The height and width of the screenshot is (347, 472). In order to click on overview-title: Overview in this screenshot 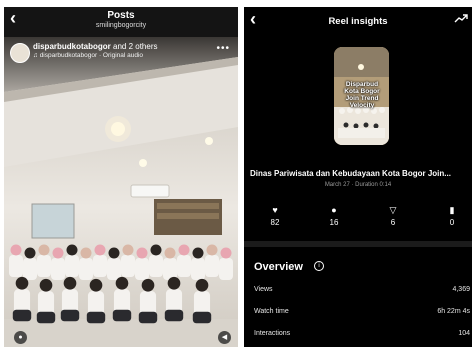, I will do `click(278, 267)`.